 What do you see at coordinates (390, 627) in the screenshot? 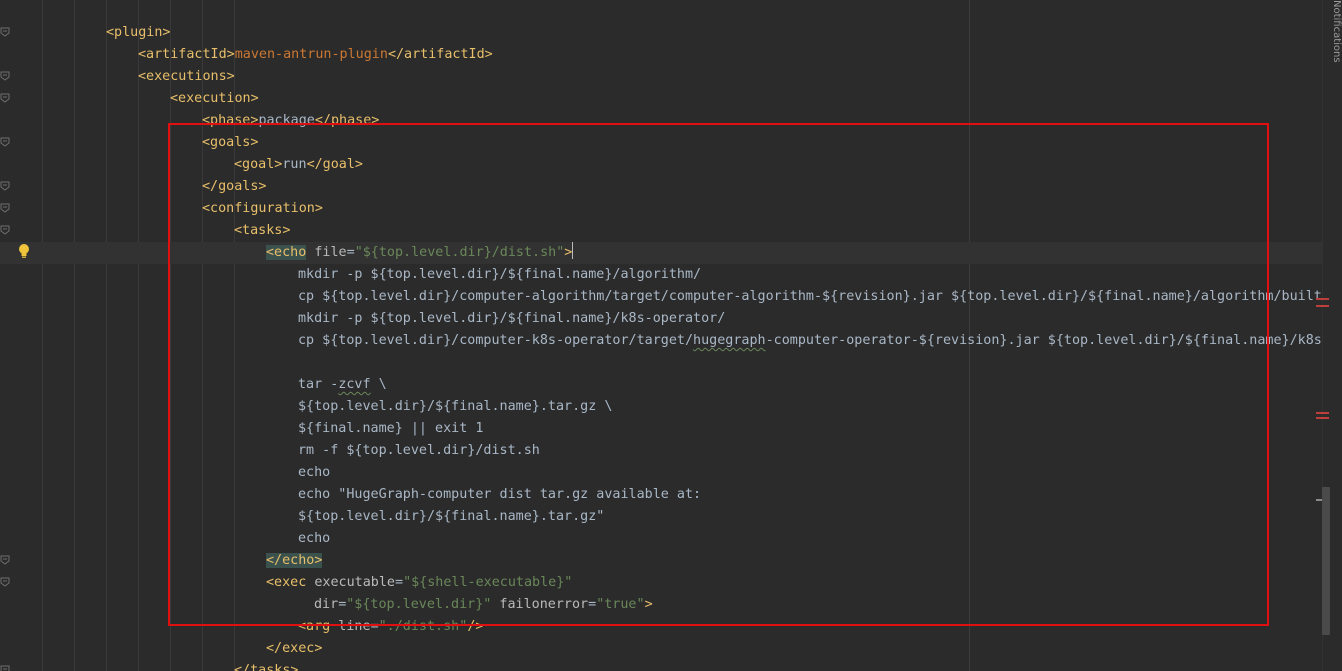
I see `code-line-text: <arg line="./dist.sh"/>` at bounding box center [390, 627].